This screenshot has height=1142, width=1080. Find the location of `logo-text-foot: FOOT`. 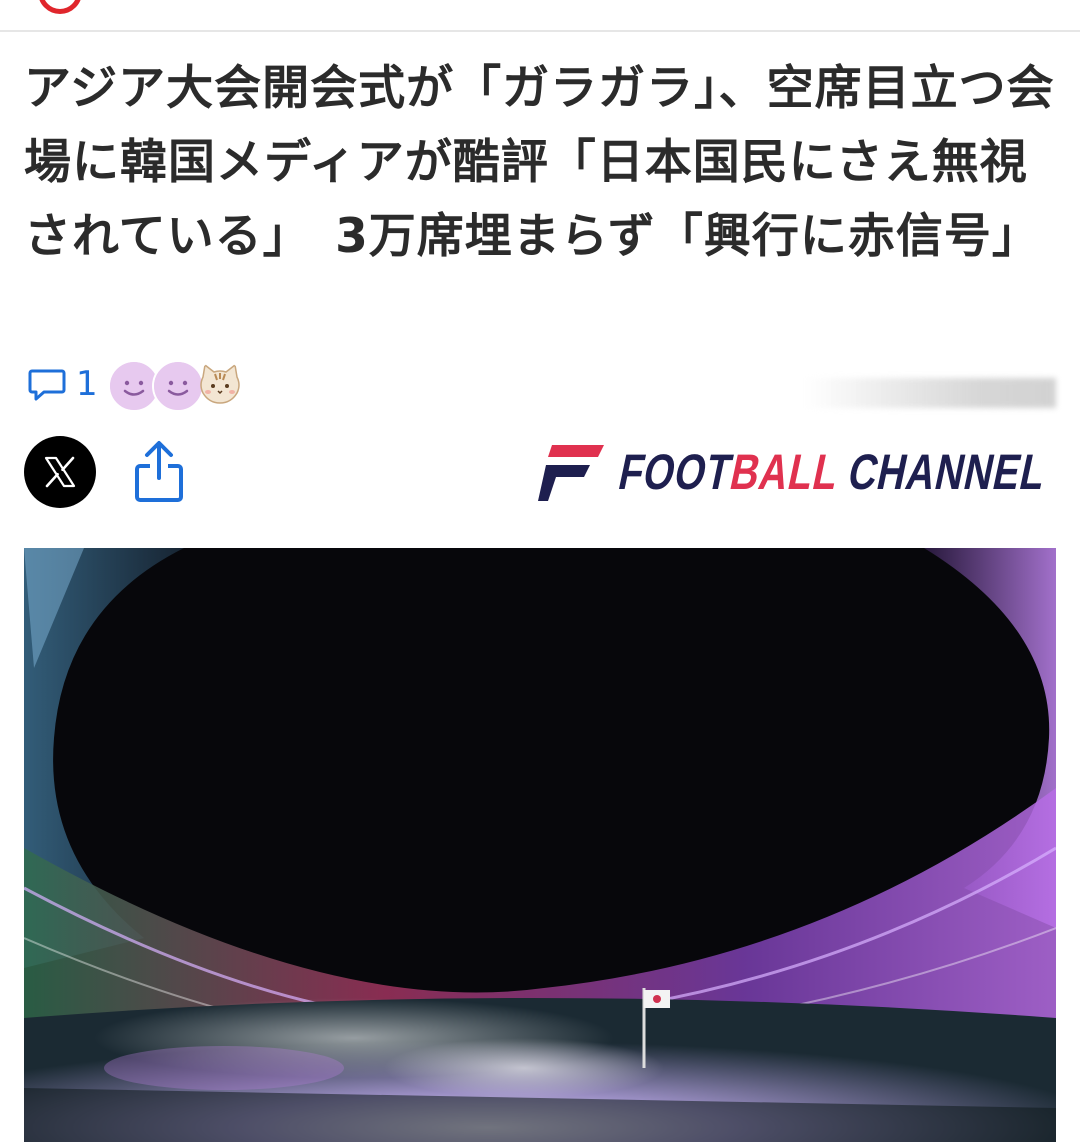

logo-text-foot: FOOT is located at coordinates (676, 472).